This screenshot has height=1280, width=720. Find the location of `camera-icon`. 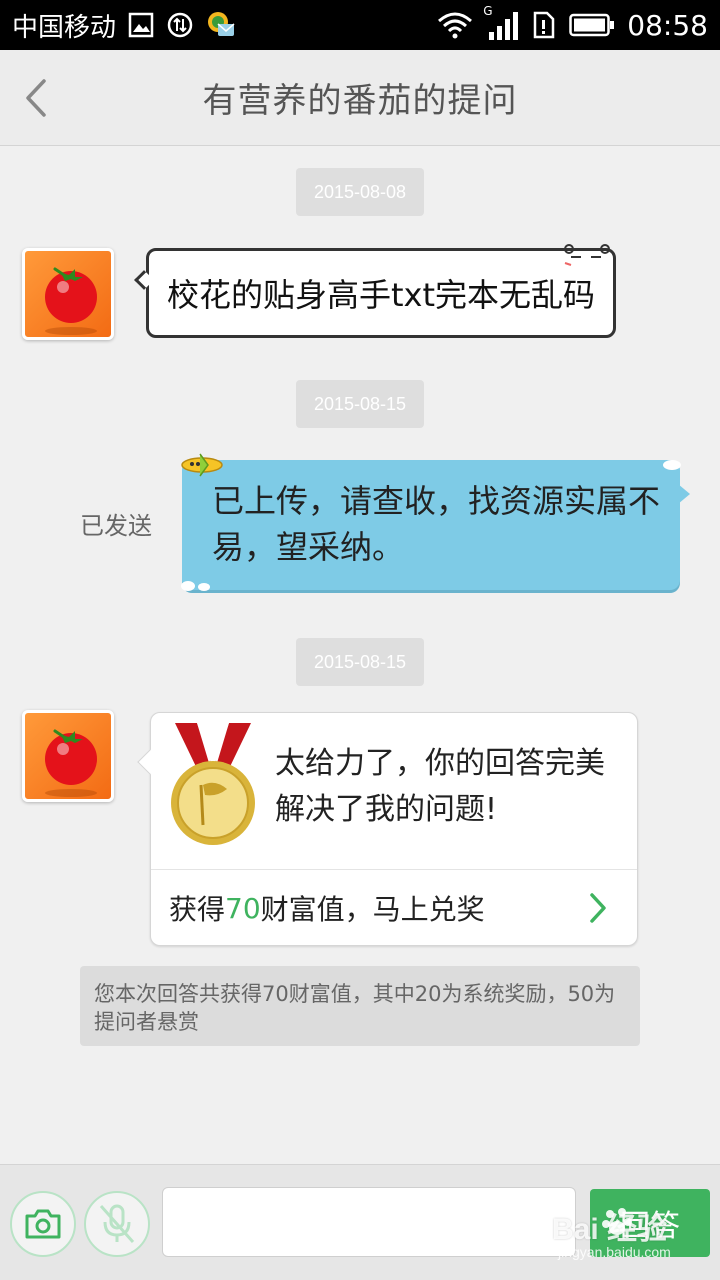

camera-icon is located at coordinates (43, 1224).